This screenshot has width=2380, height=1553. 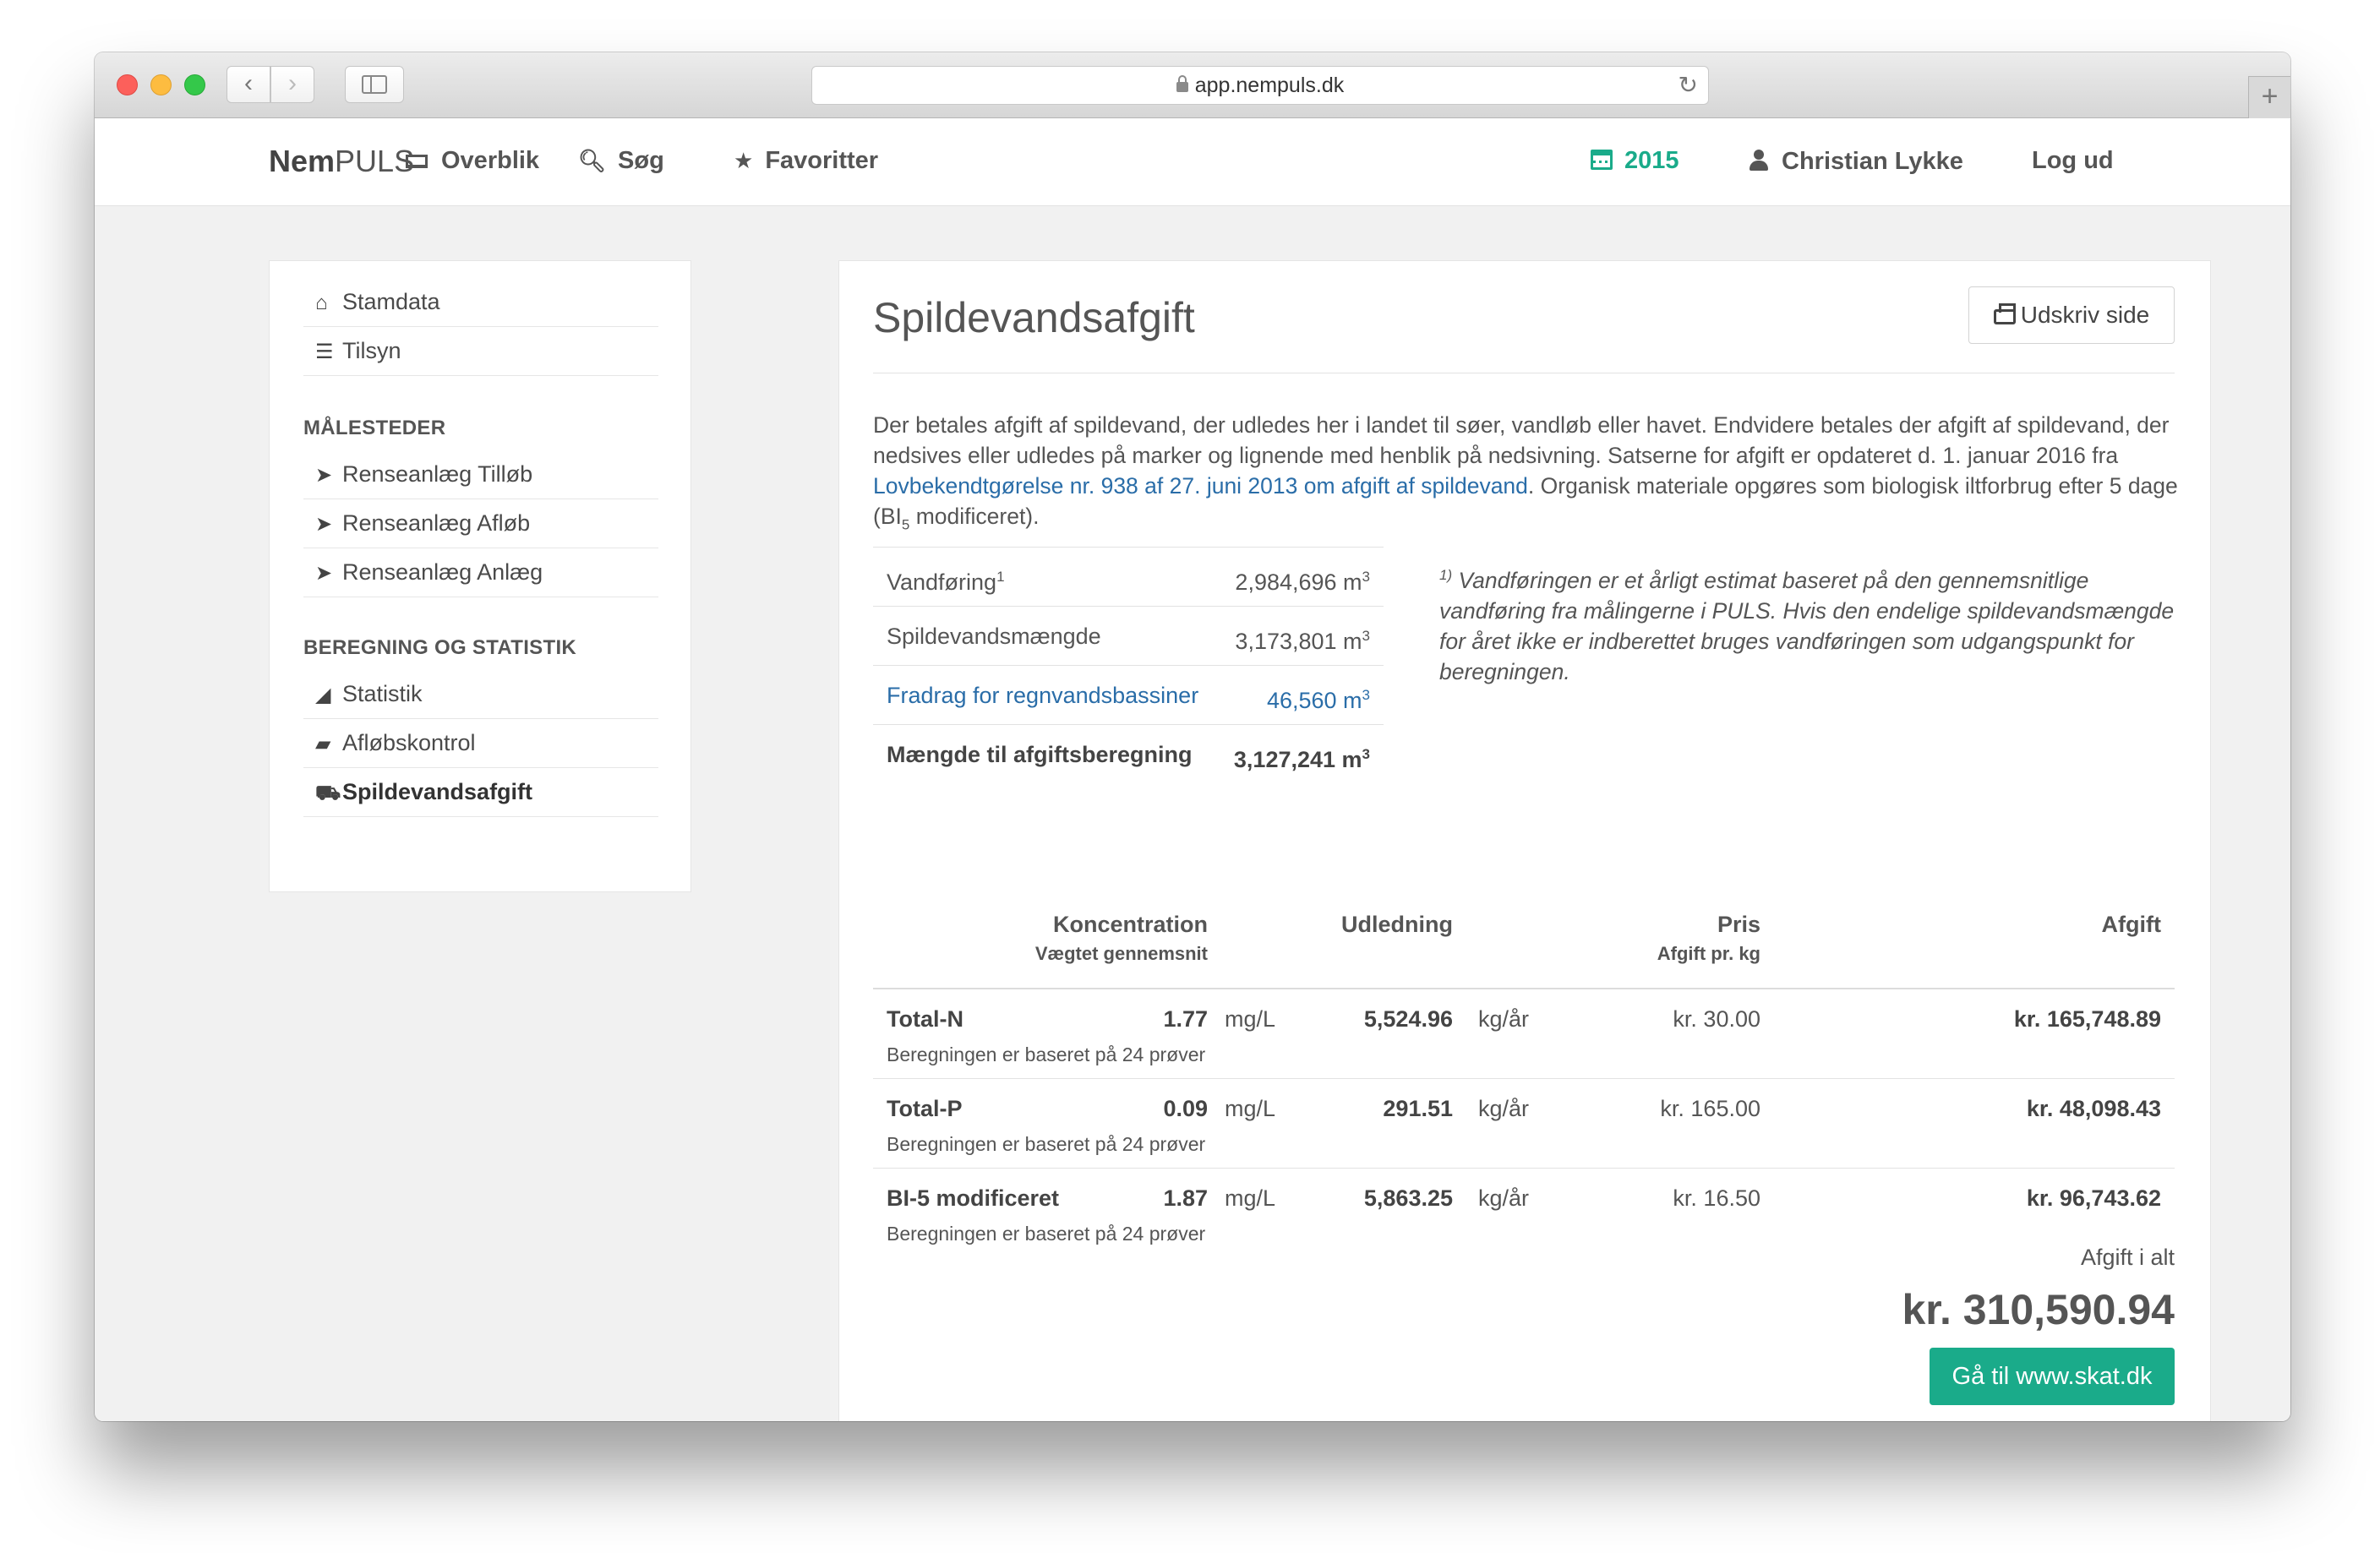 I want to click on back-button: ‹, so click(x=248, y=84).